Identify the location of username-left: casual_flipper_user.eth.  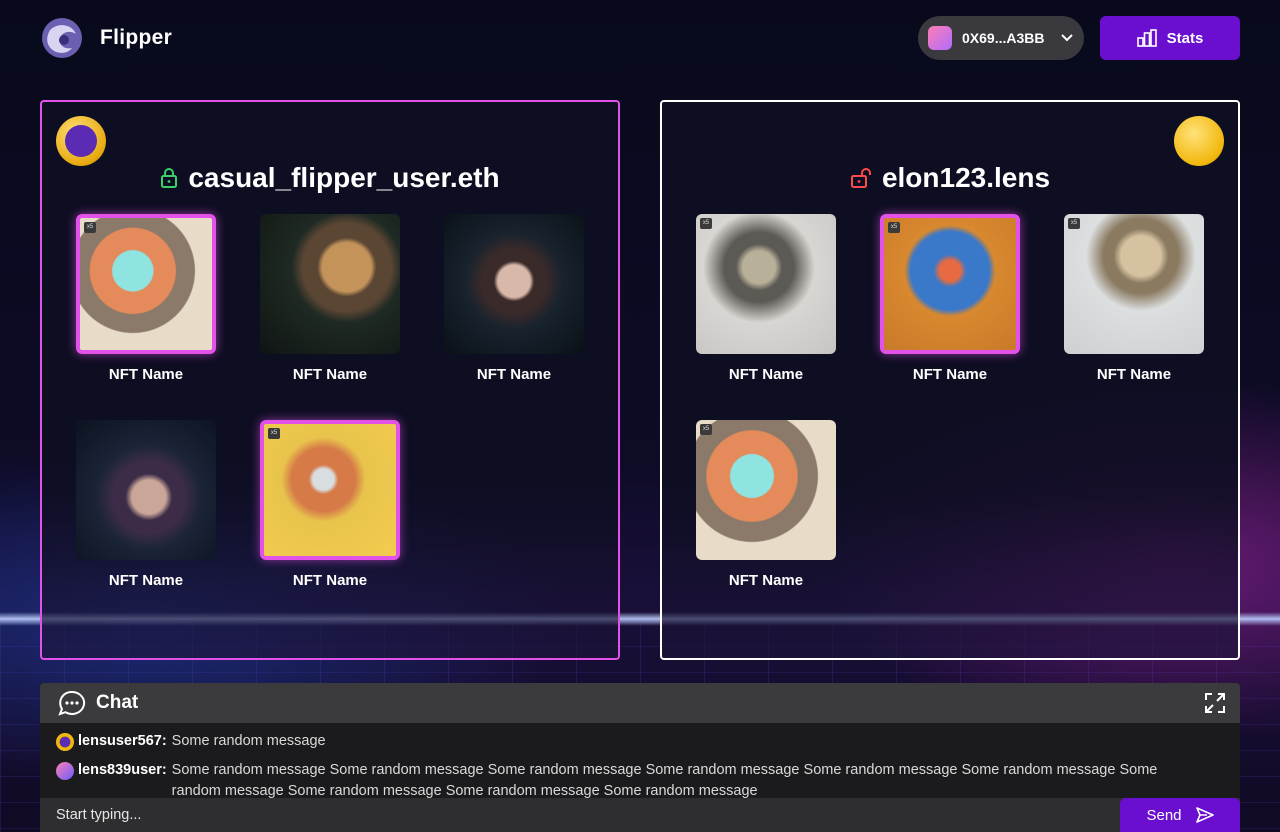
(344, 177).